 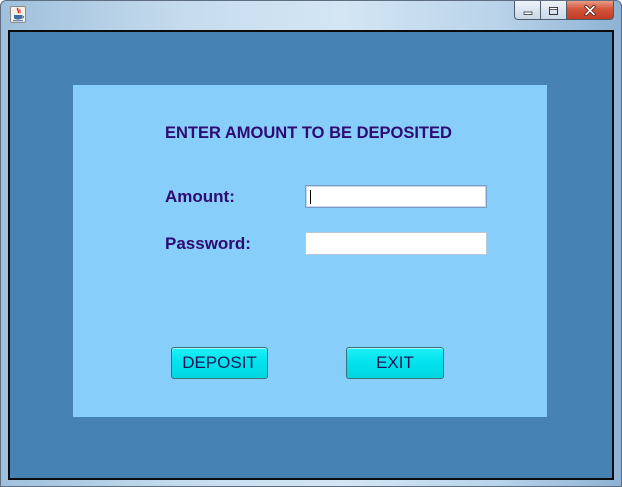 What do you see at coordinates (310, 197) in the screenshot?
I see `text-caret` at bounding box center [310, 197].